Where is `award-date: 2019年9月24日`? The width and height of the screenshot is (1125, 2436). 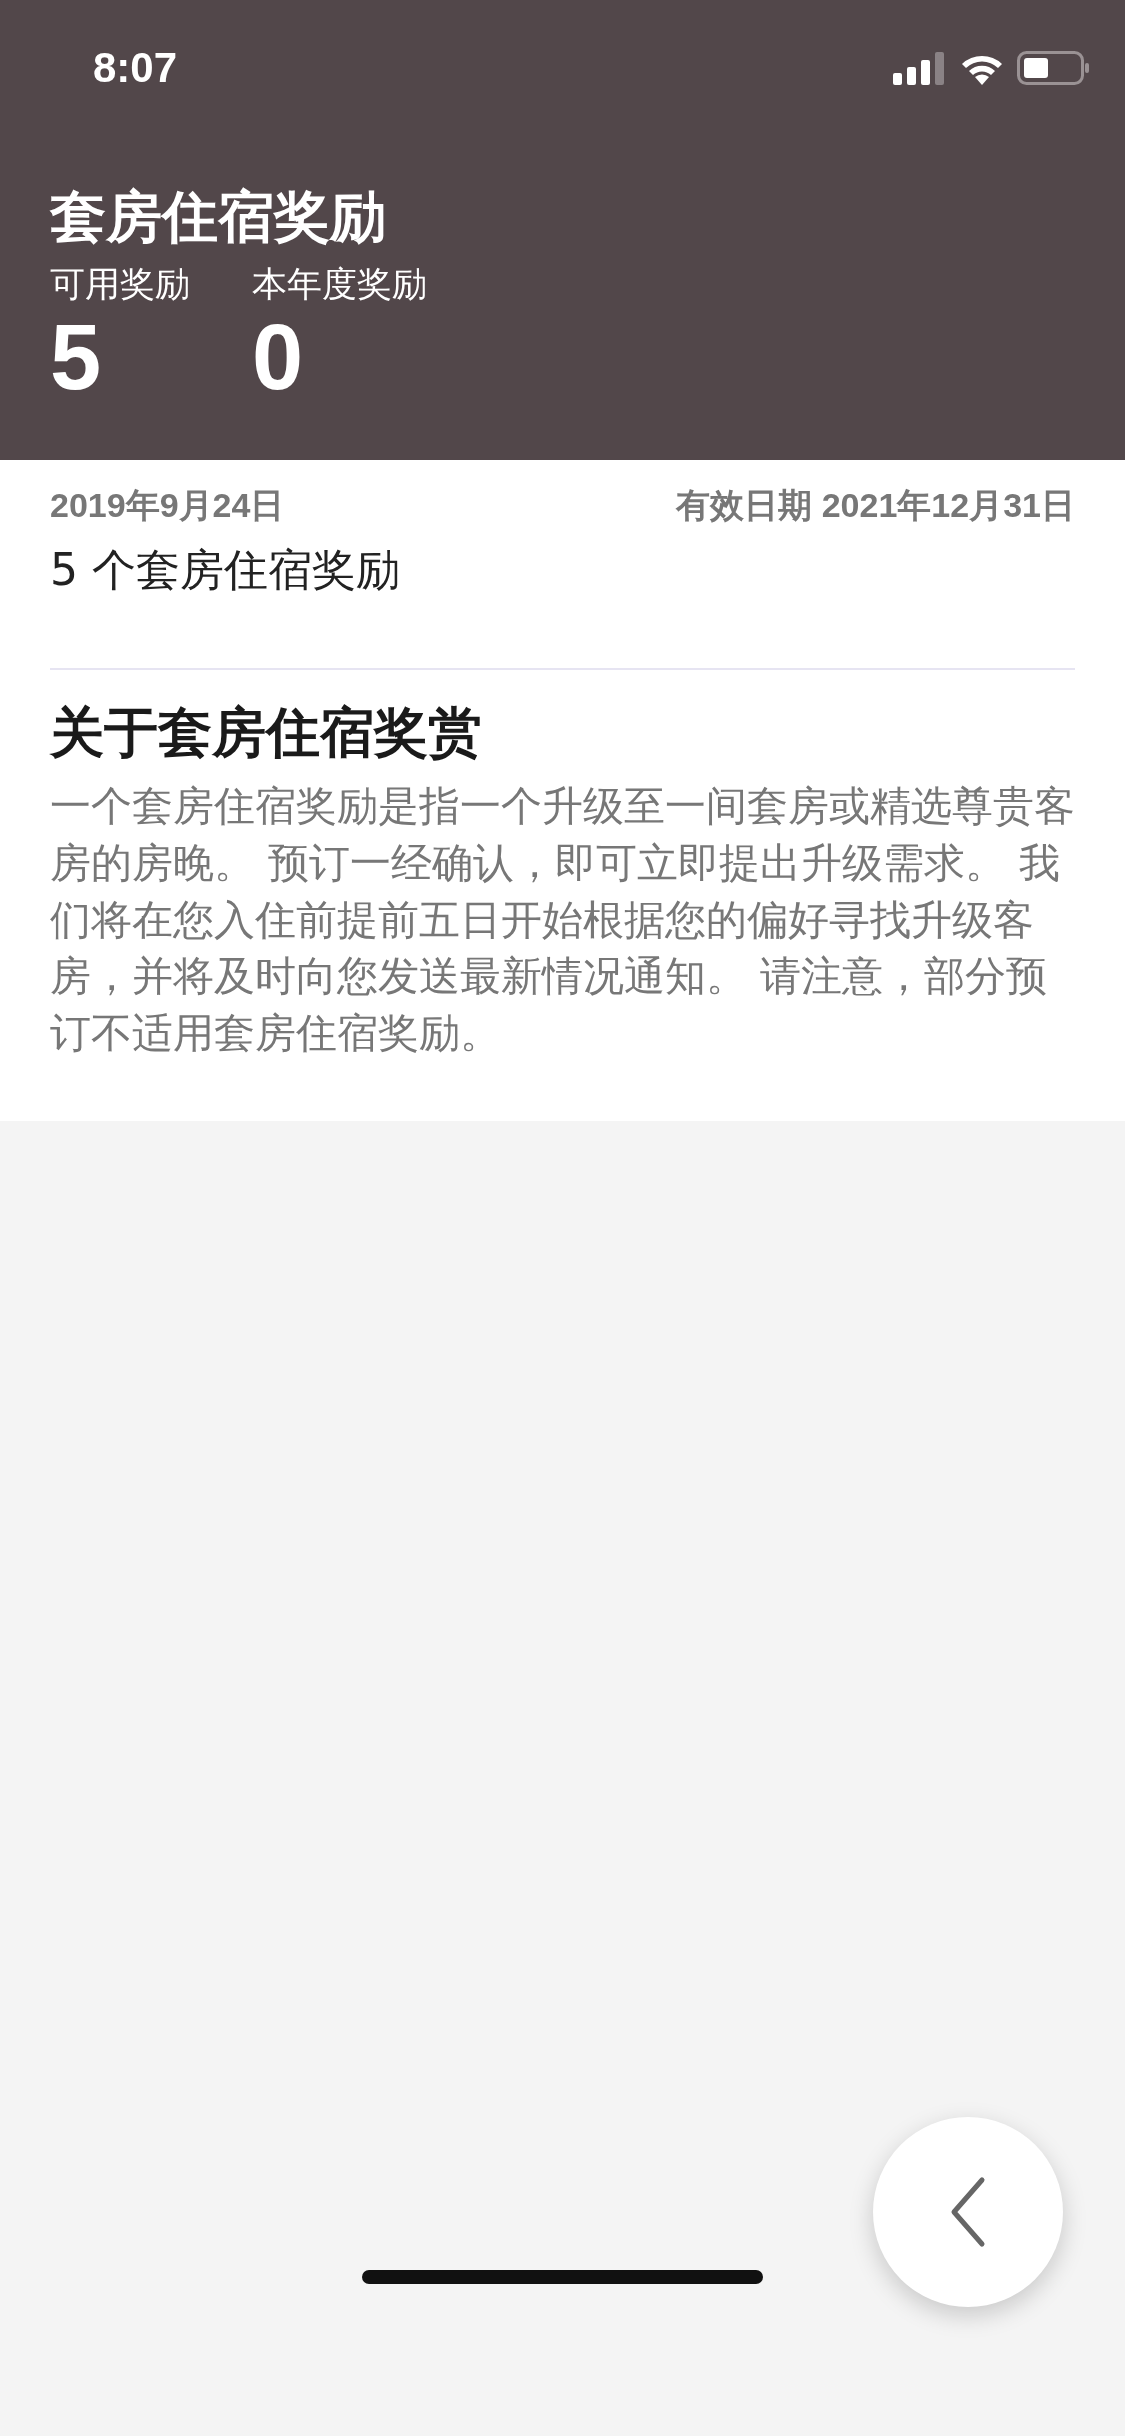 award-date: 2019年9月24日 is located at coordinates (167, 505).